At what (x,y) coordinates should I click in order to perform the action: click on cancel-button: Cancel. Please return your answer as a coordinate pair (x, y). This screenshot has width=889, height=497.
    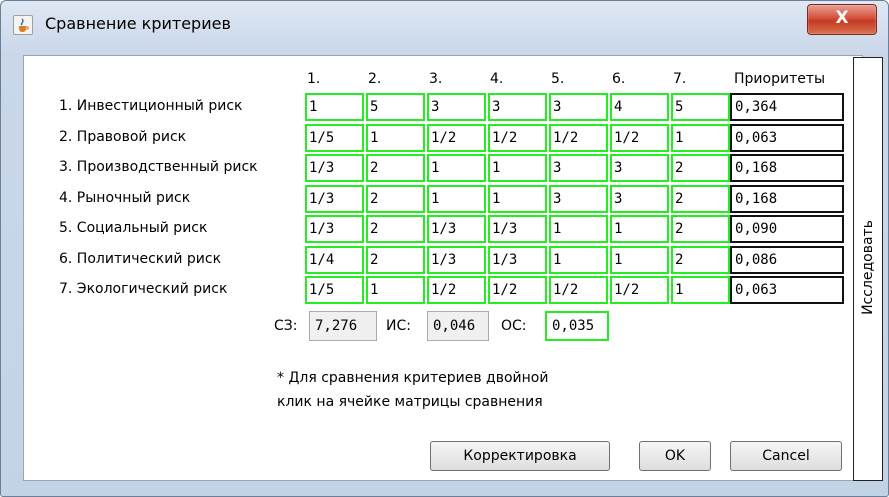
    Looking at the image, I should click on (786, 456).